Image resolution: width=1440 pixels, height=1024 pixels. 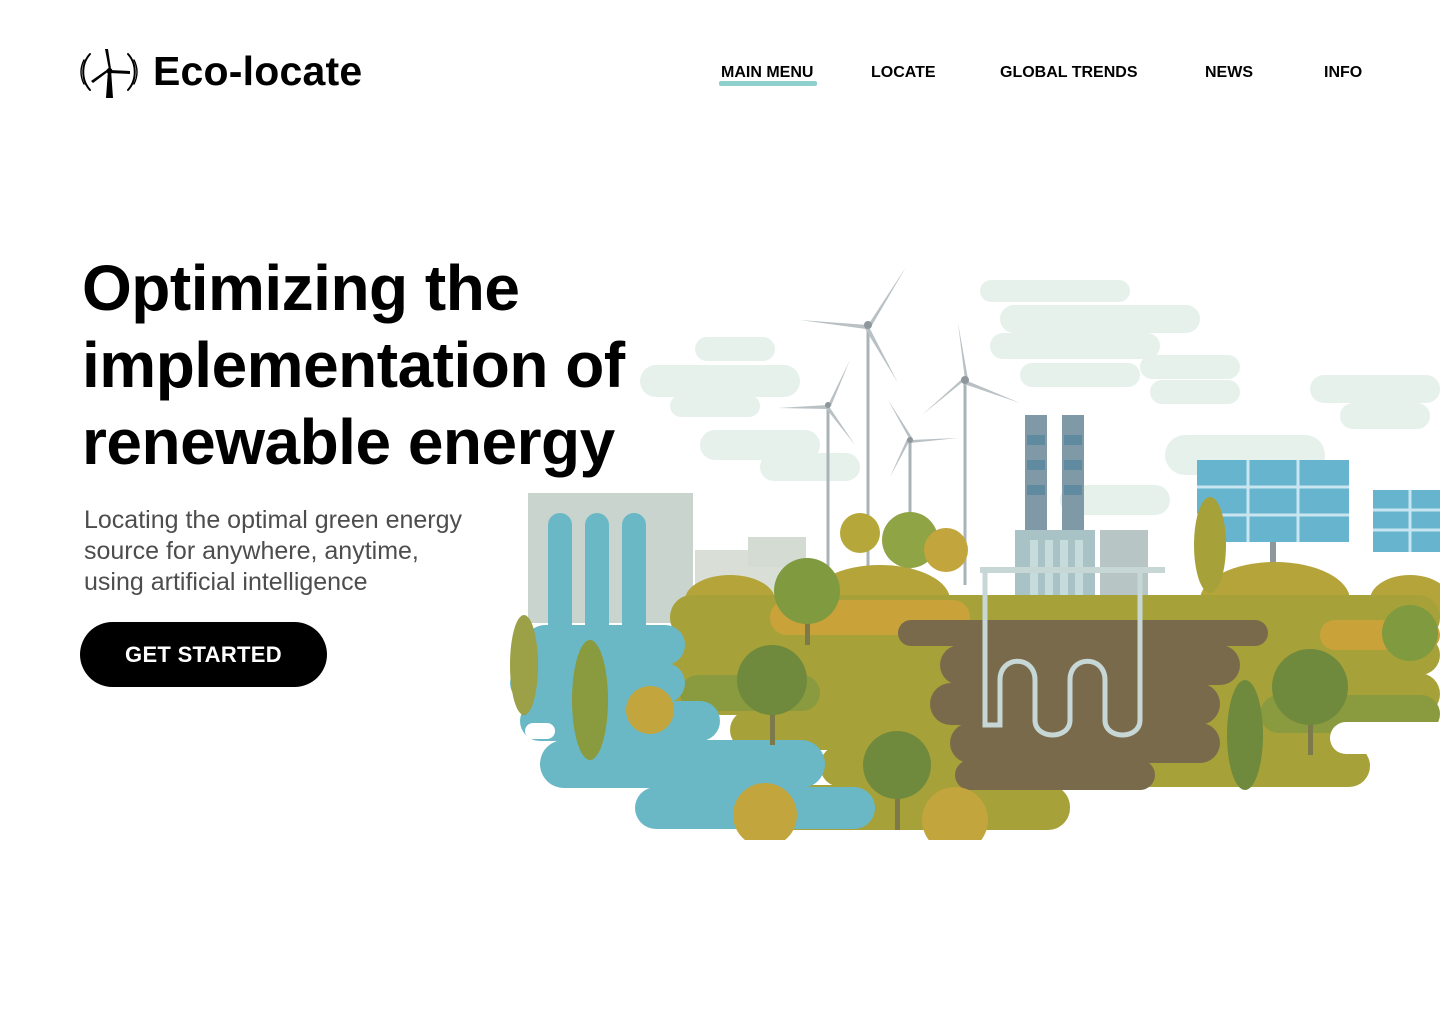 What do you see at coordinates (251, 551) in the screenshot?
I see `hero-subtitle-line: source for anywhere, anytime,` at bounding box center [251, 551].